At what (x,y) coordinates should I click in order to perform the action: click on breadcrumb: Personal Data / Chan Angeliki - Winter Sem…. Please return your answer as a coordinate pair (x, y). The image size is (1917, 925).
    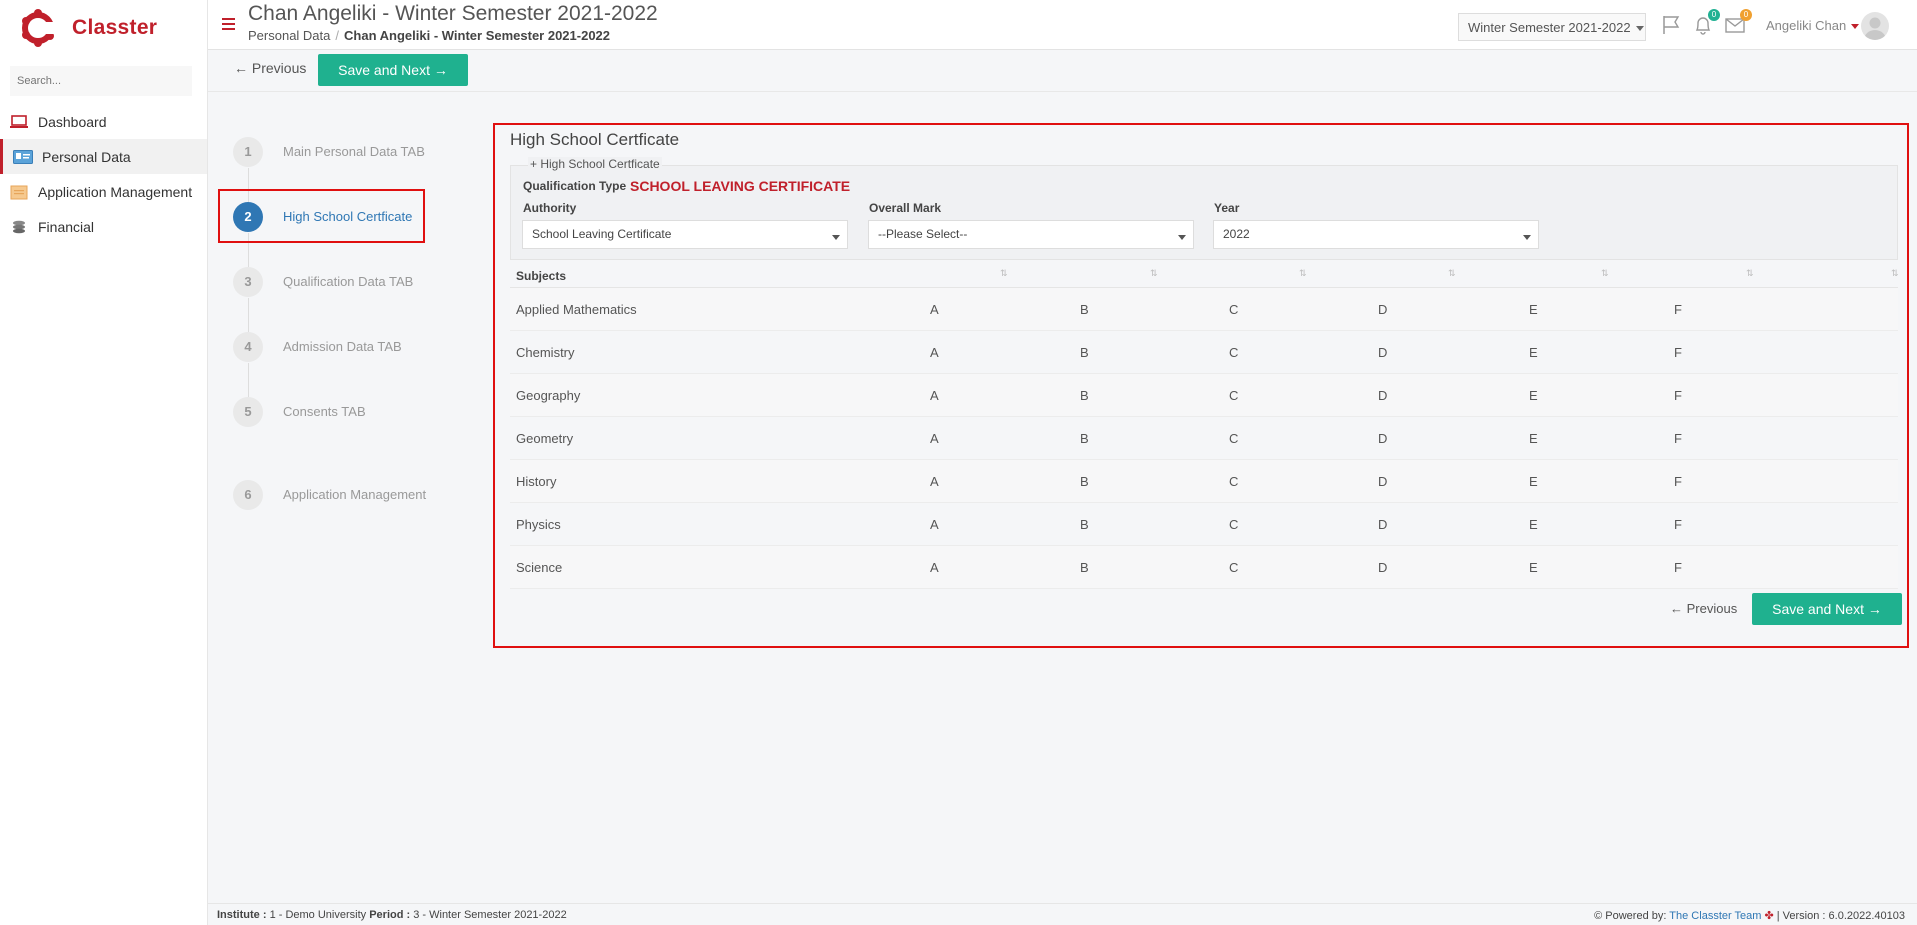
    Looking at the image, I should click on (429, 35).